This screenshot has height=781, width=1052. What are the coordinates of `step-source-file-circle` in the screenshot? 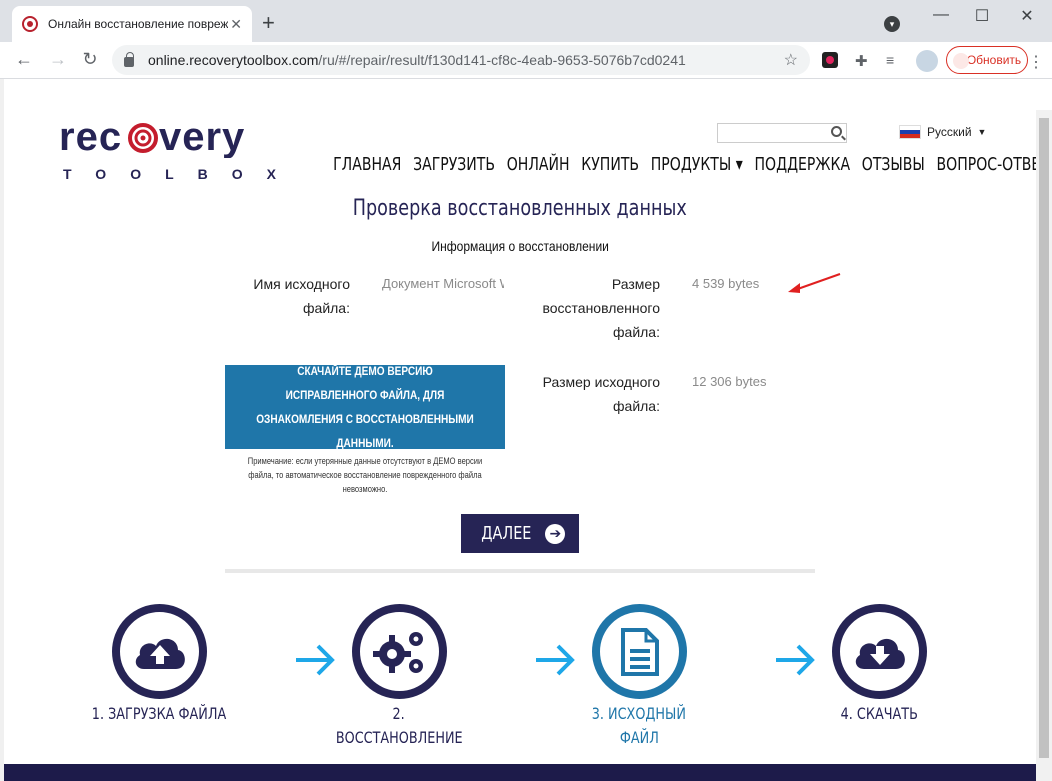 It's located at (639, 651).